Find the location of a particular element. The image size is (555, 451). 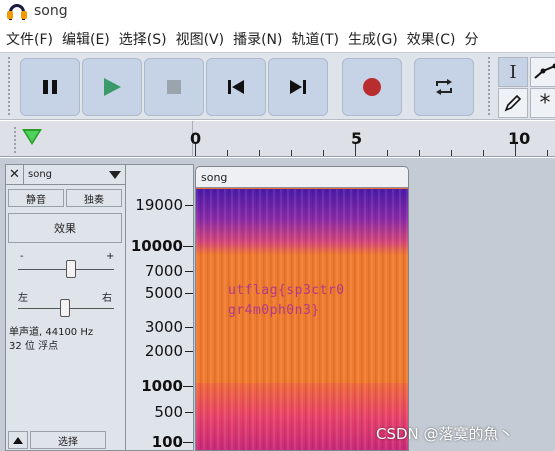

record-icon is located at coordinates (372, 87).